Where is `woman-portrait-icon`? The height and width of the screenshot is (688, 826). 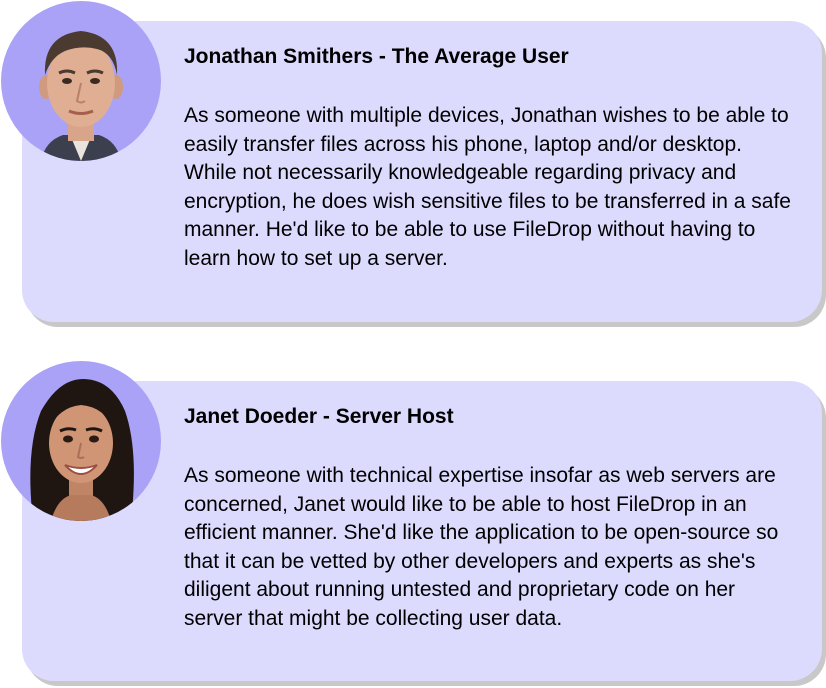
woman-portrait-icon is located at coordinates (82, 450).